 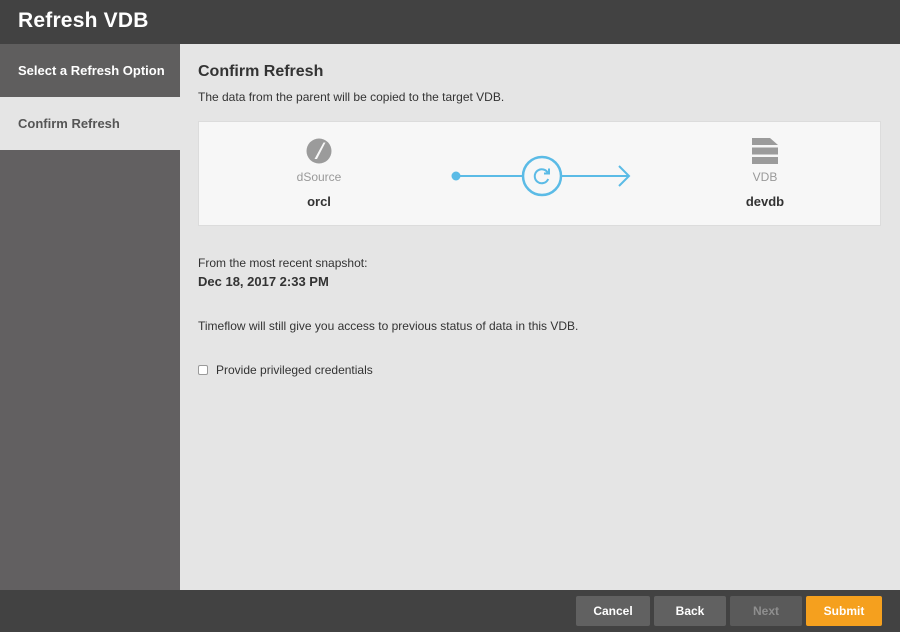 I want to click on sidebar-item-select-refresh-option: Select a Refresh Option, so click(x=90, y=70).